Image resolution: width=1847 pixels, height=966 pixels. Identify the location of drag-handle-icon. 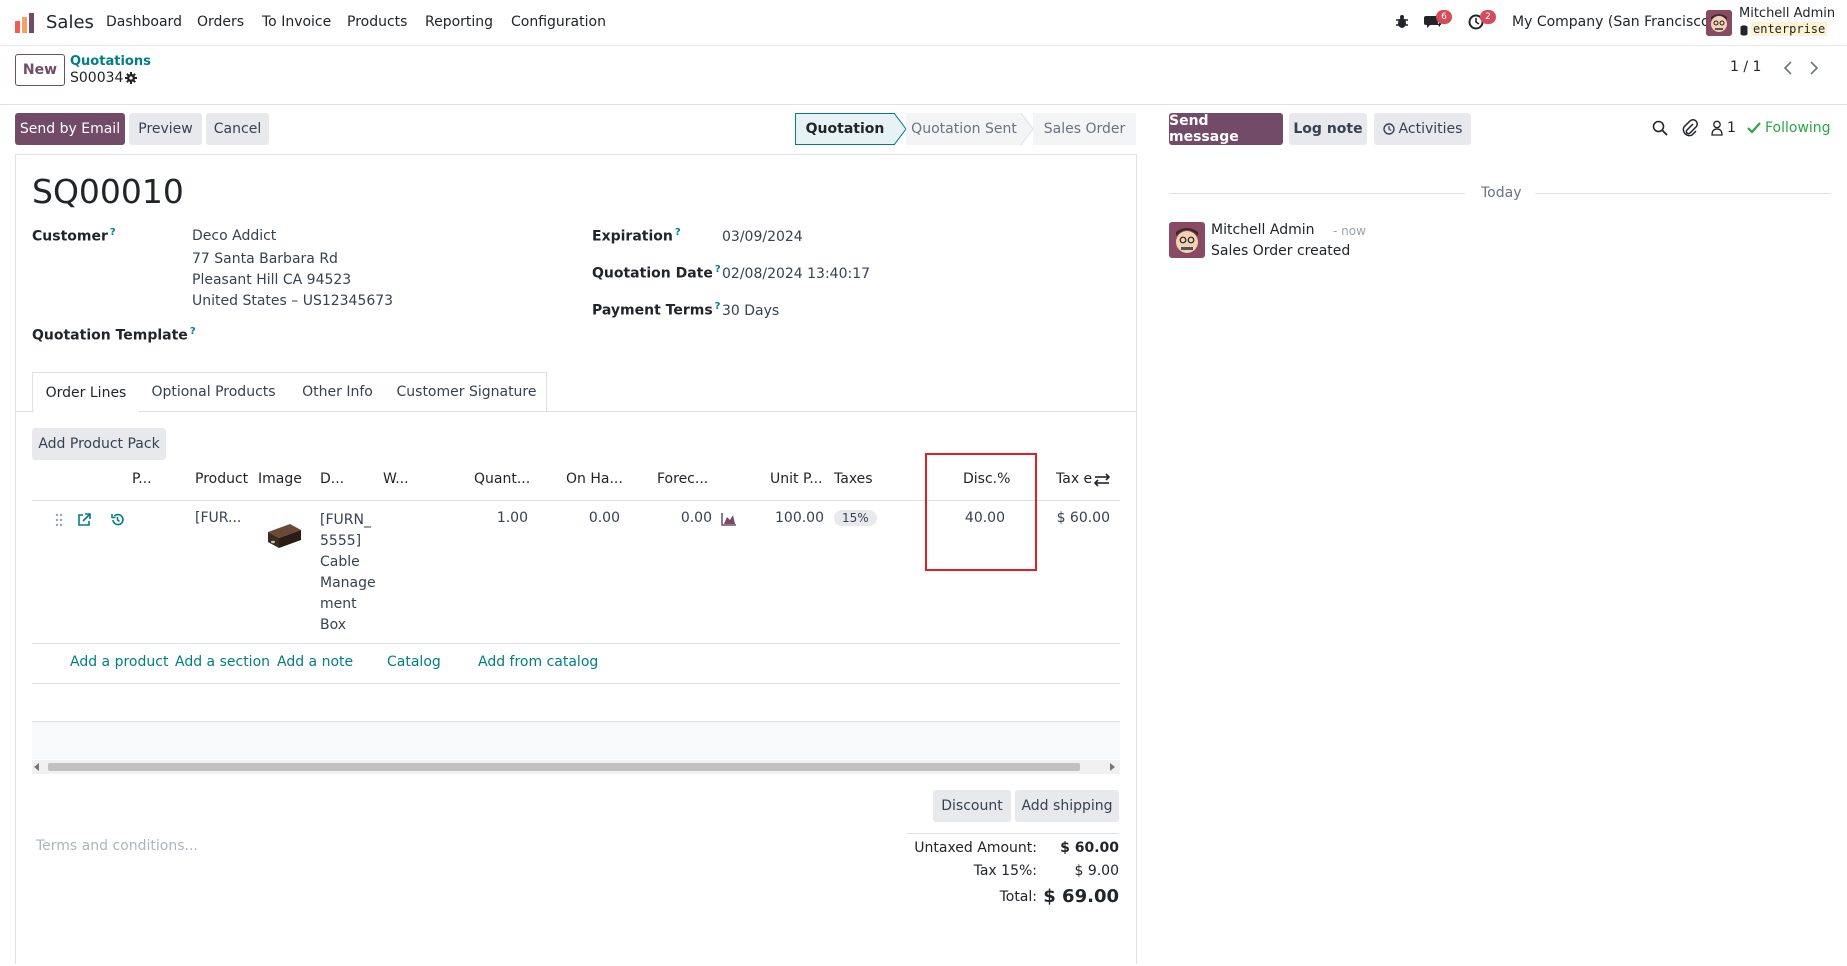
(59, 520).